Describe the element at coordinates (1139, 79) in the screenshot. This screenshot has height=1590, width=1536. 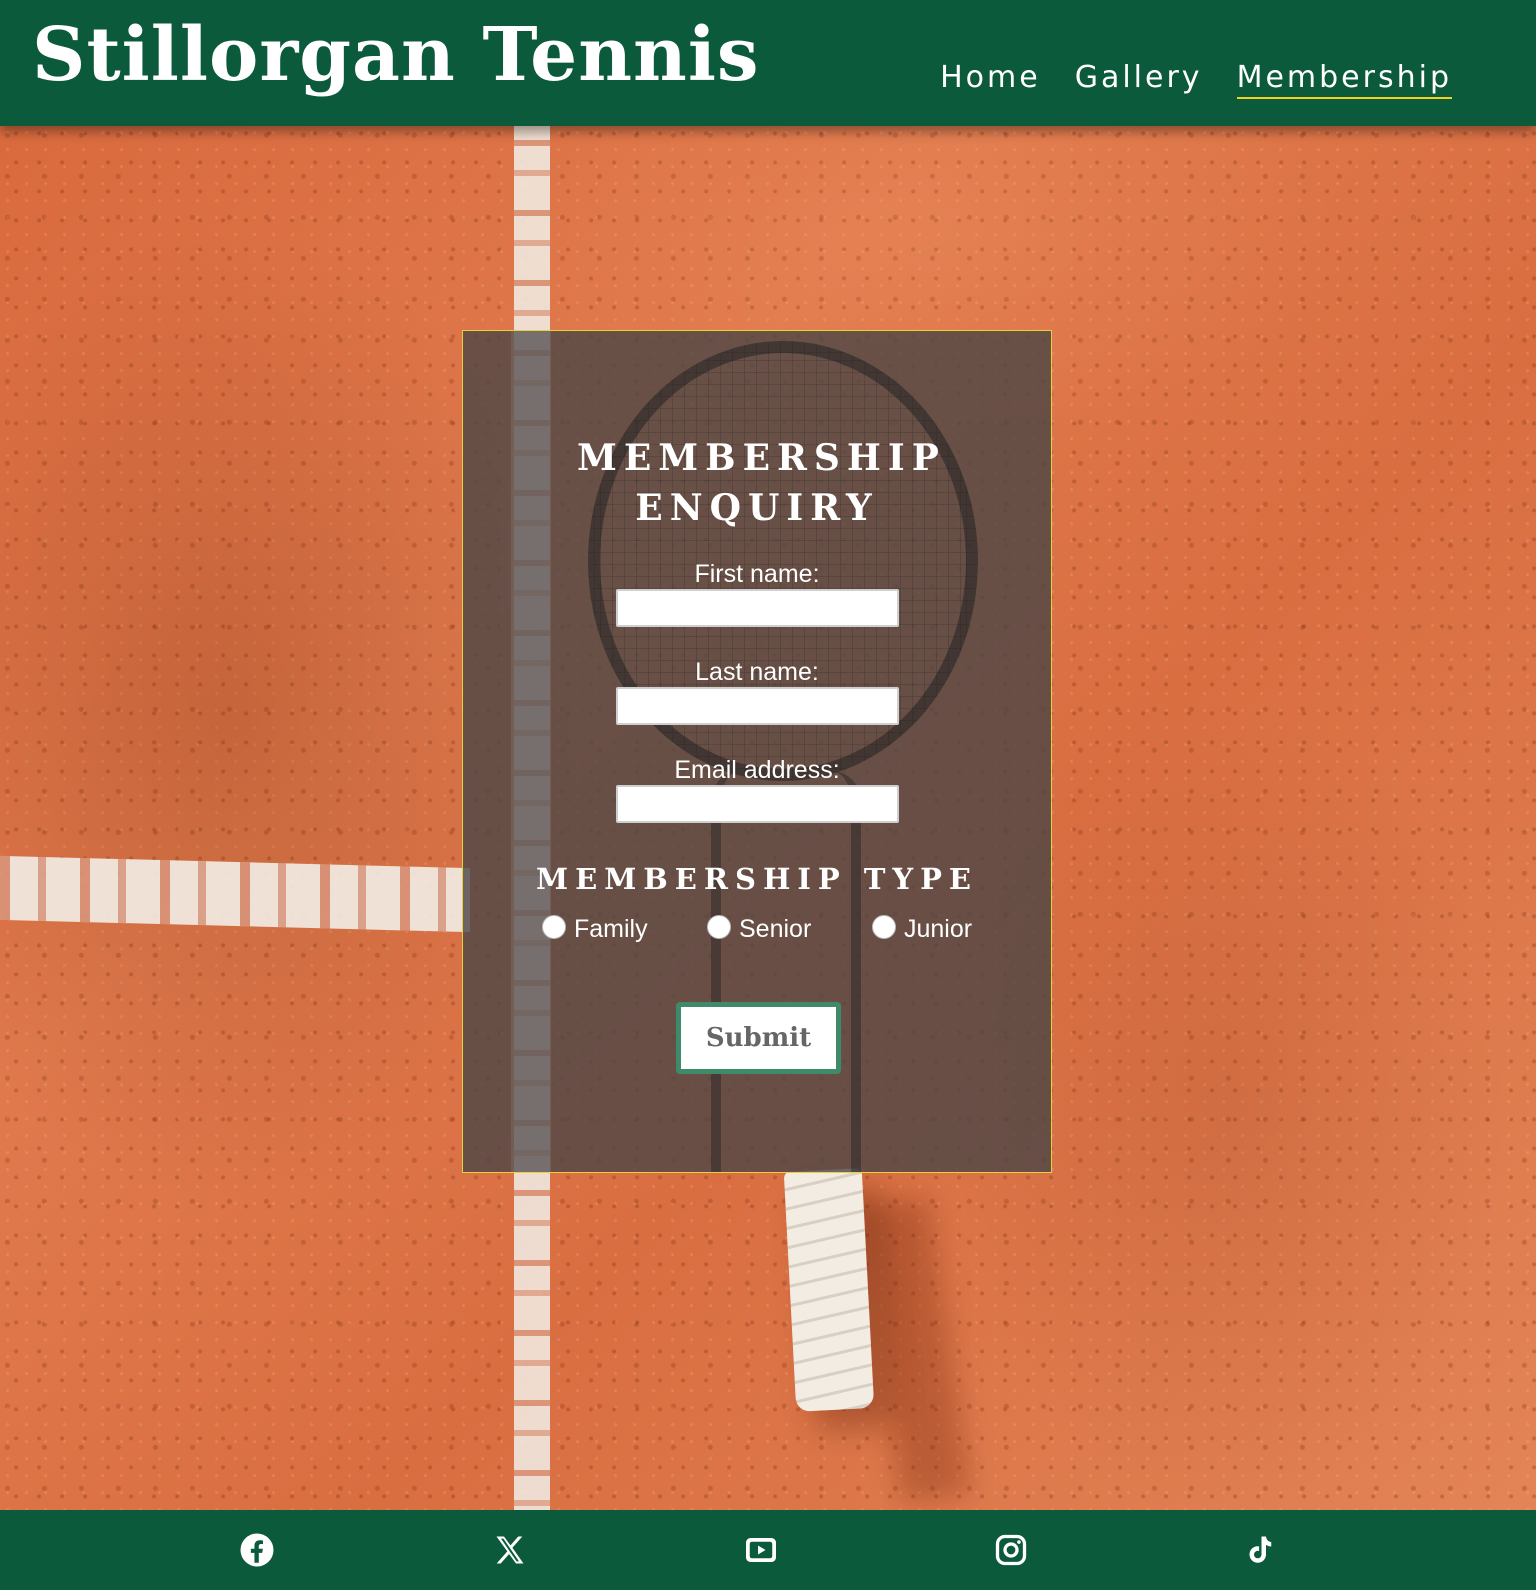
I see `nav-link-gallery: Gallery` at that location.